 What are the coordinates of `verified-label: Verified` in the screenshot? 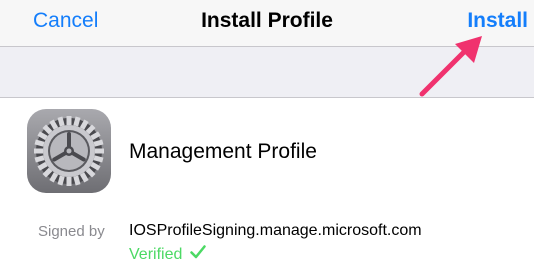 It's located at (156, 254).